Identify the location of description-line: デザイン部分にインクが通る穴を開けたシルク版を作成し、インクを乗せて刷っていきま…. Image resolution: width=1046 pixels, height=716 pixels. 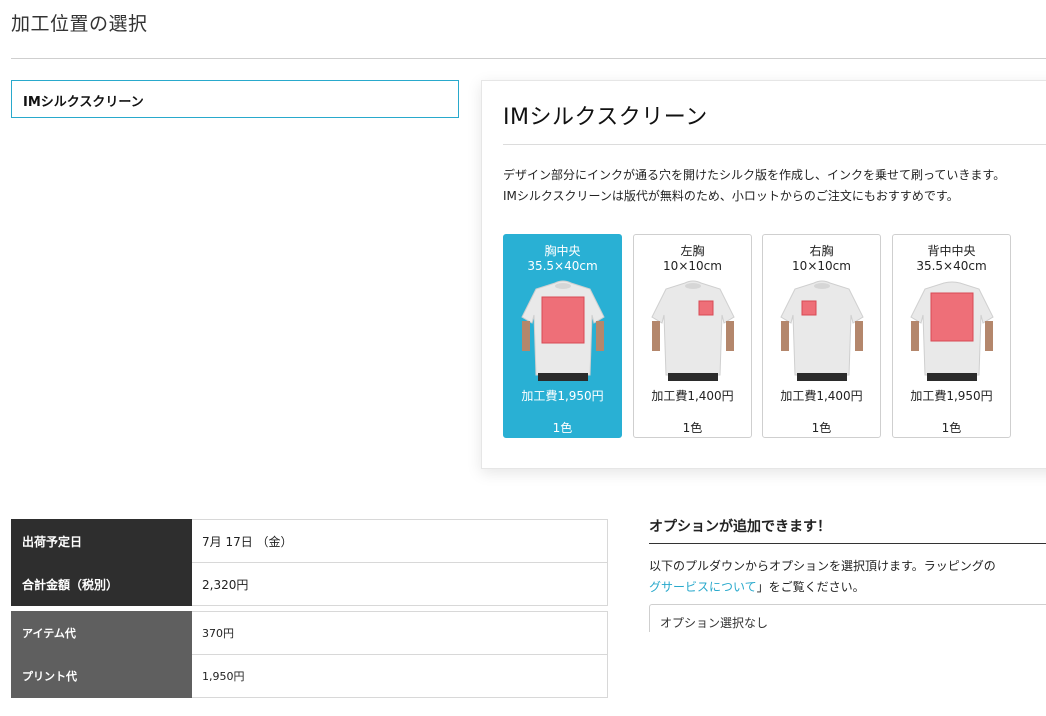
(754, 175).